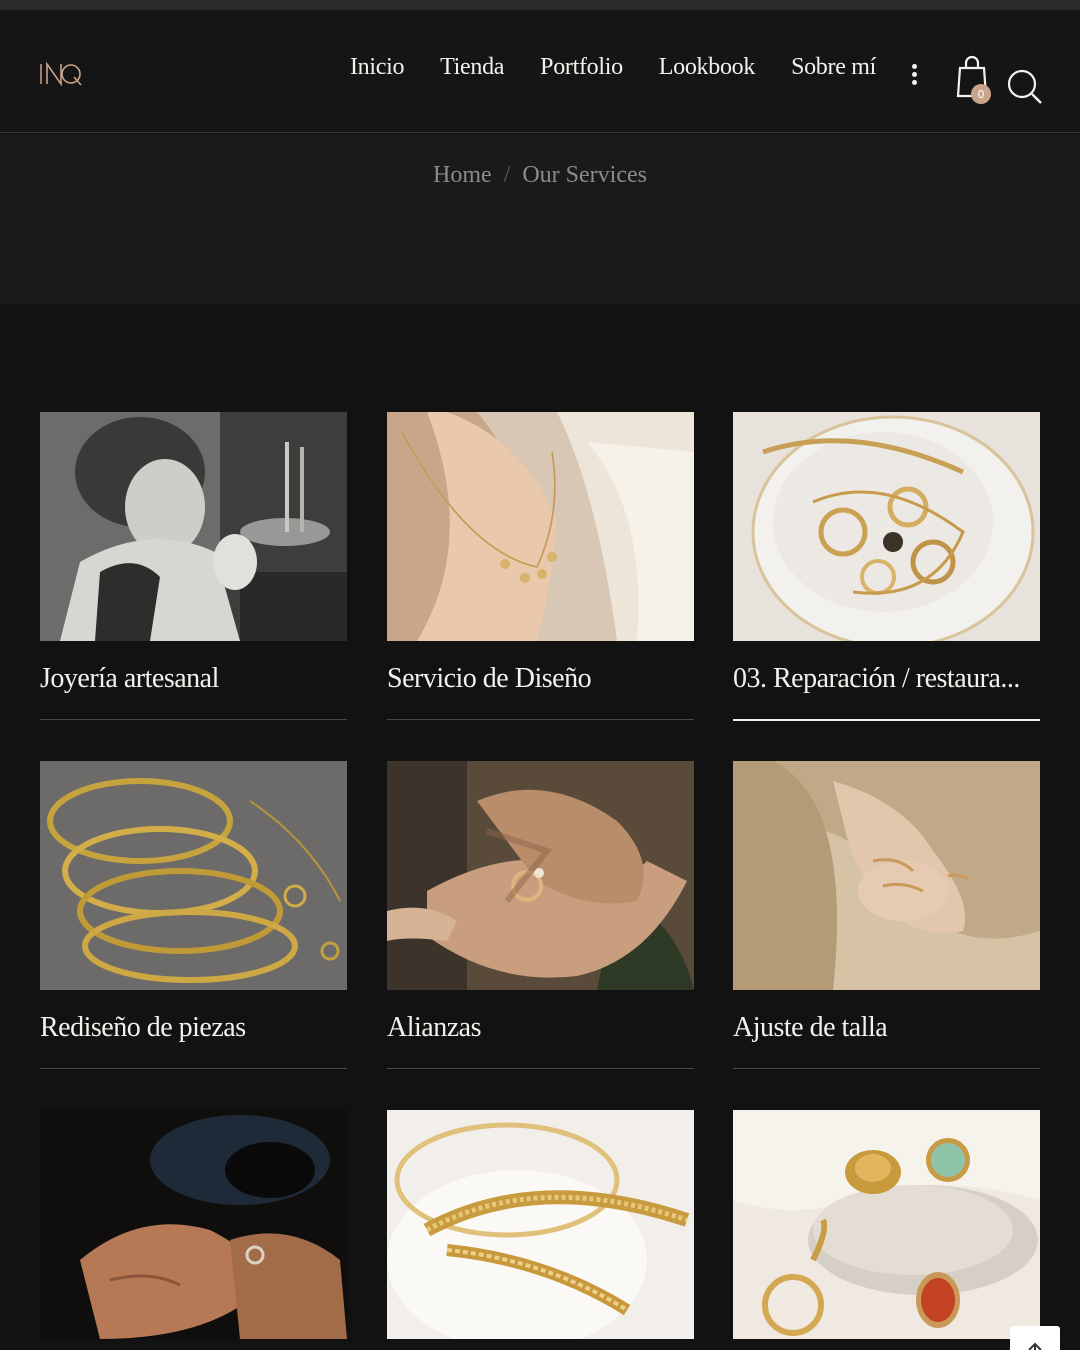  I want to click on service-image-artisan, so click(193, 526).